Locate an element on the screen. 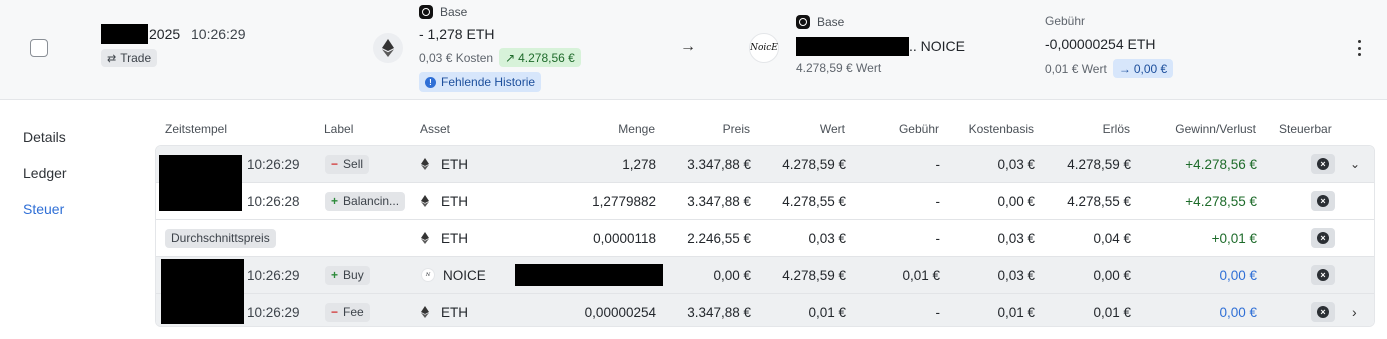 The height and width of the screenshot is (339, 1387). label-badge: − Fee is located at coordinates (347, 312).